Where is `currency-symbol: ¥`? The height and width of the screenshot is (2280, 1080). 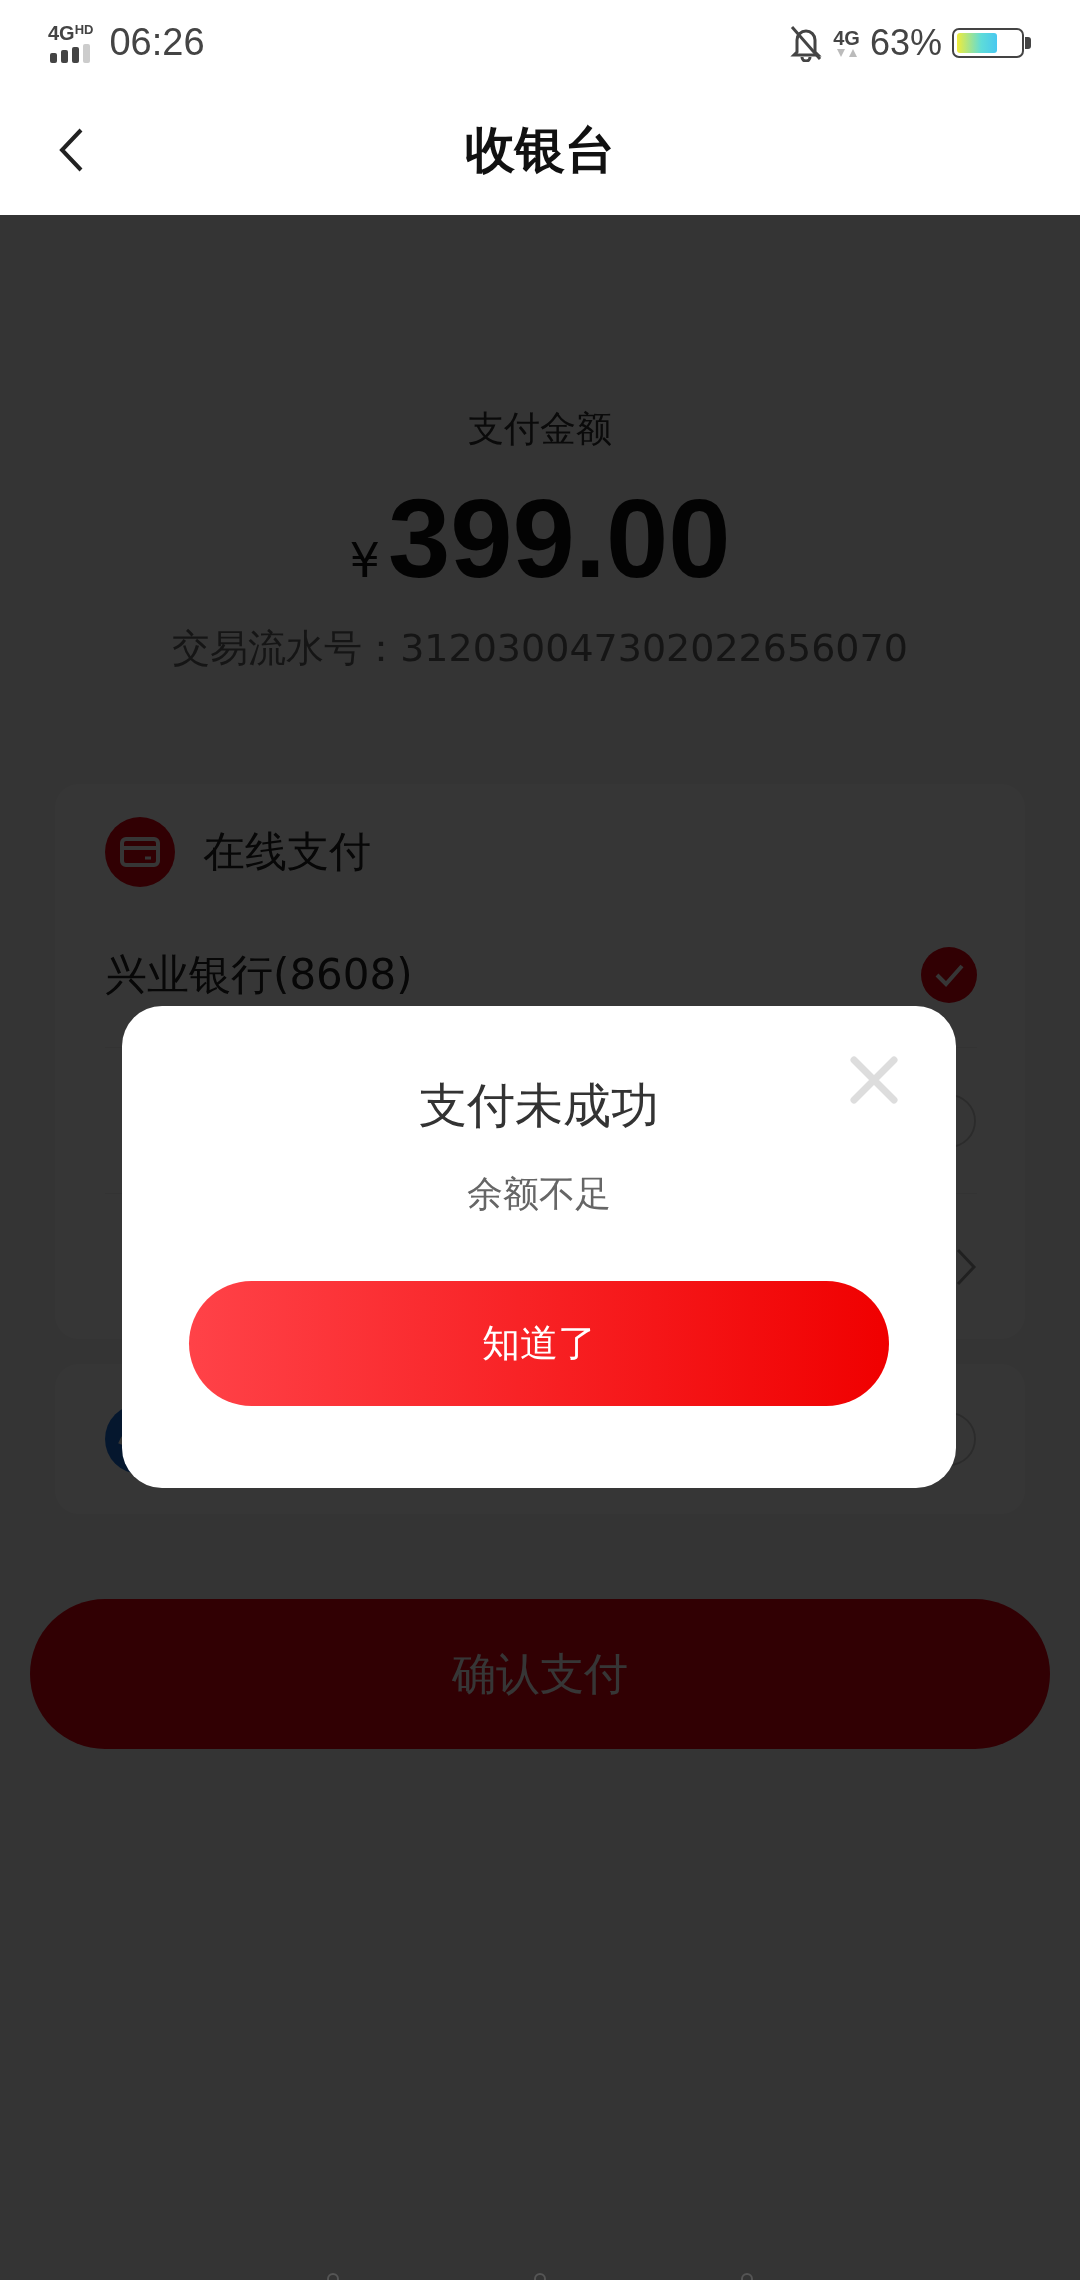 currency-symbol: ¥ is located at coordinates (364, 560).